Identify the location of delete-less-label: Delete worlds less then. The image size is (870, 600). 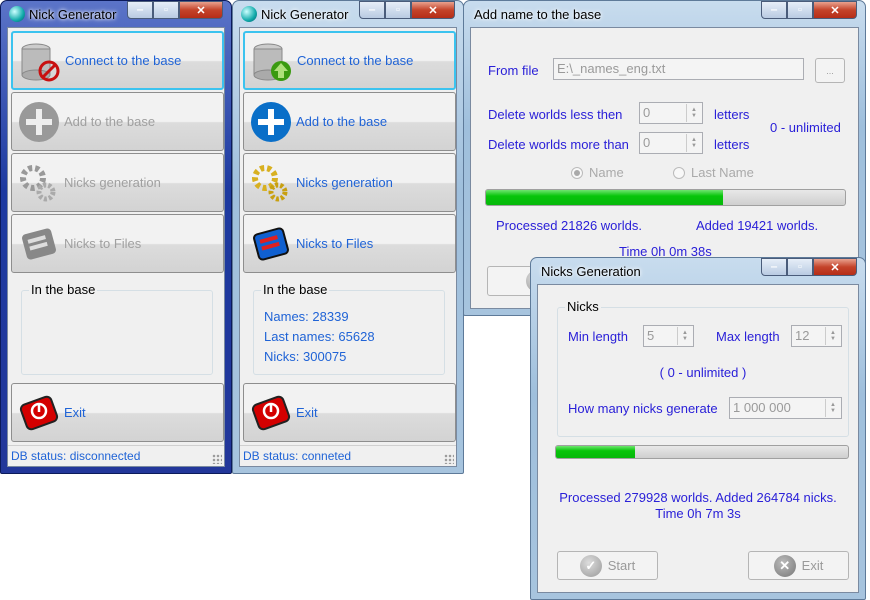
(555, 114).